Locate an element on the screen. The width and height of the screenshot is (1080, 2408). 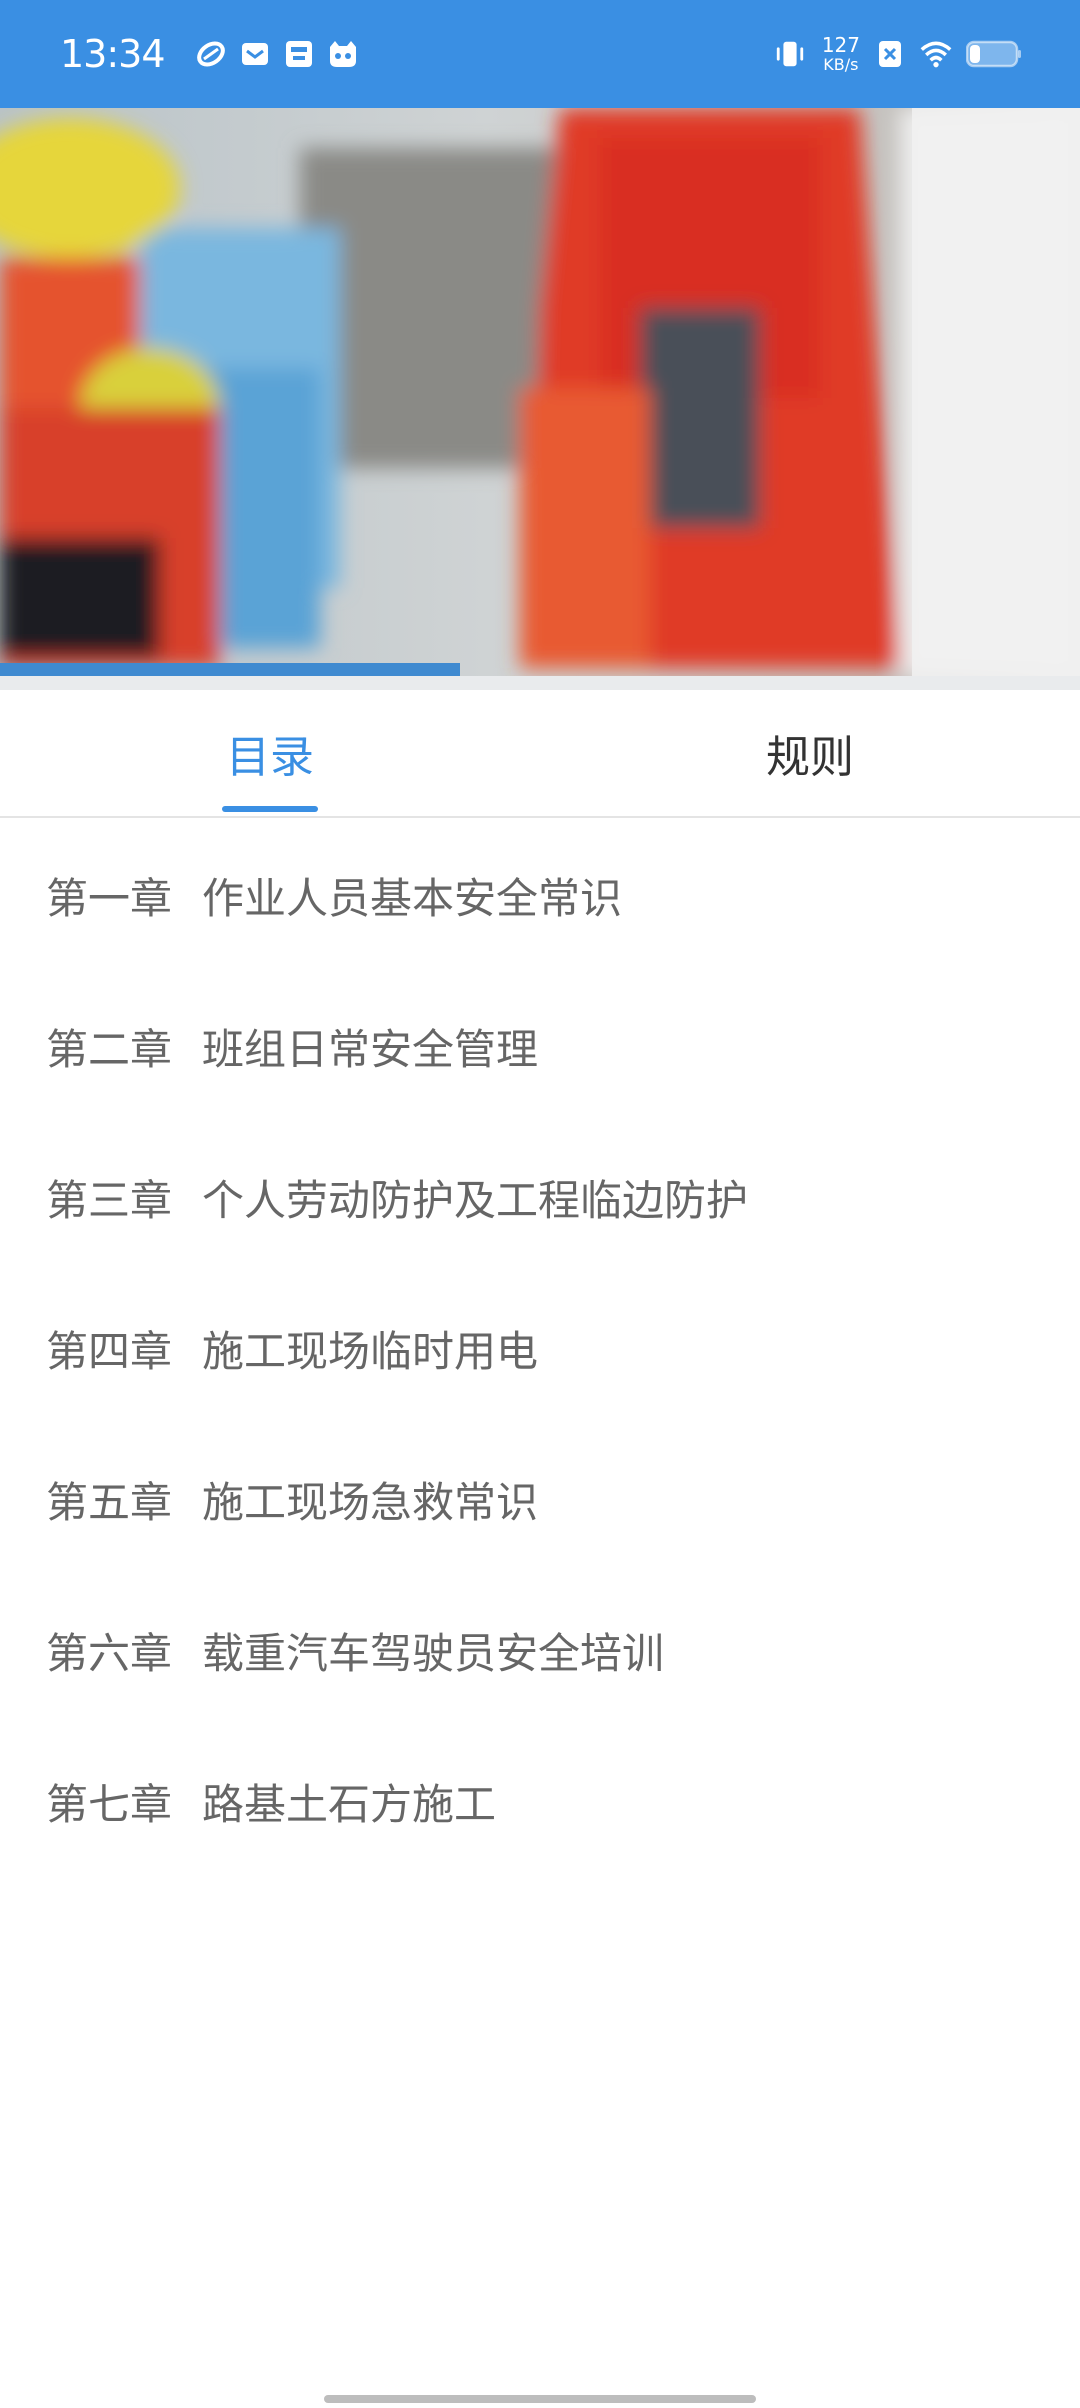
swirl-app-icon is located at coordinates (211, 54).